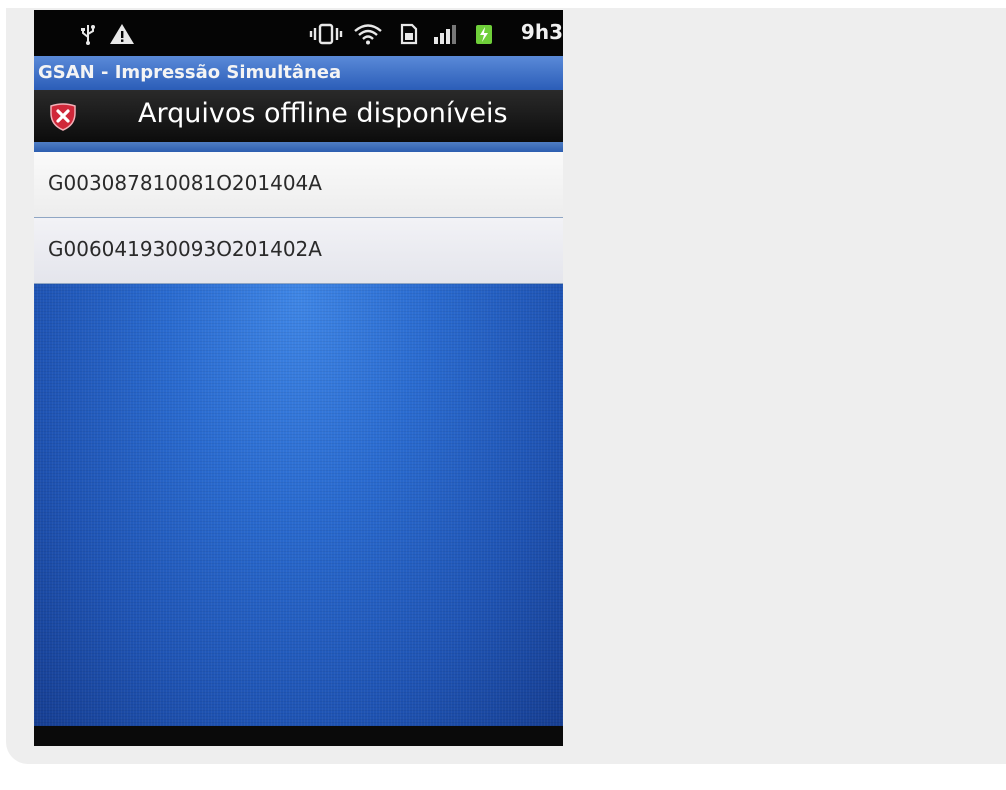 The height and width of the screenshot is (790, 1006). What do you see at coordinates (409, 34) in the screenshot?
I see `sd-card-icon` at bounding box center [409, 34].